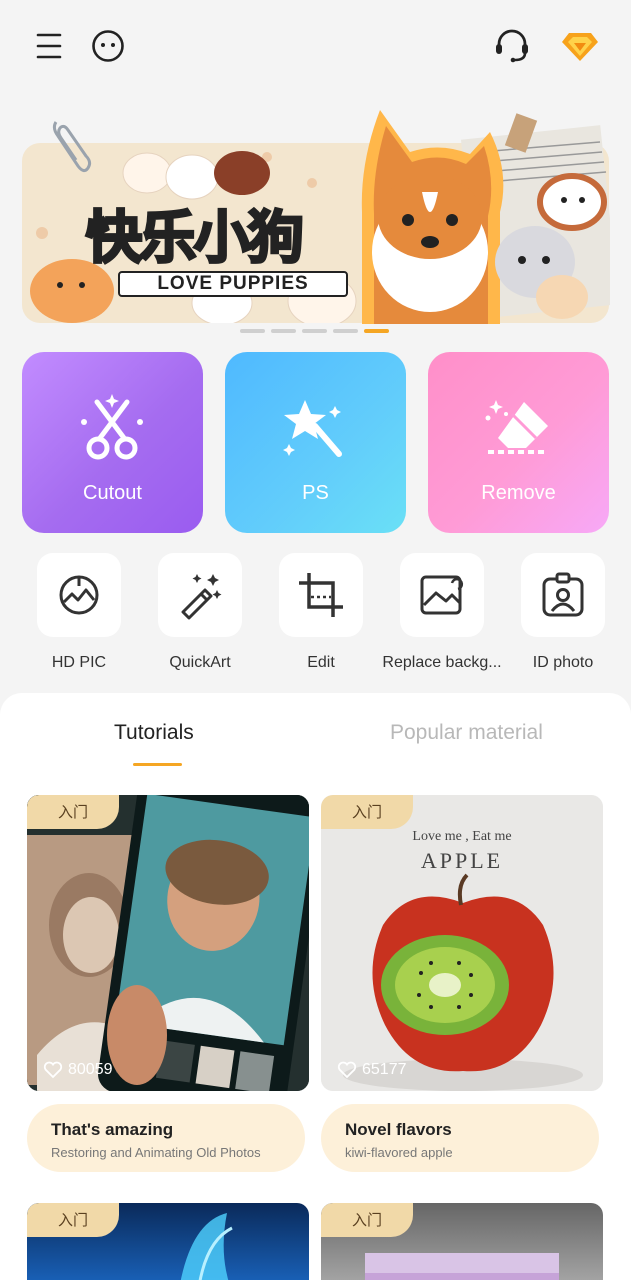 Image resolution: width=631 pixels, height=1280 pixels. I want to click on tutorial-card: 入门 80059, so click(168, 943).